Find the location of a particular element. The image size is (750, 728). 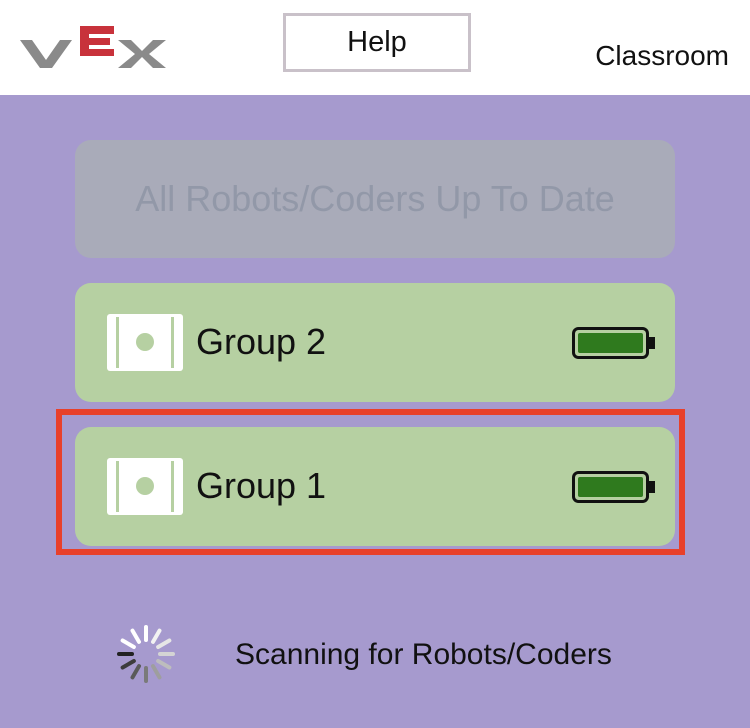

help-button: Help is located at coordinates (377, 42).